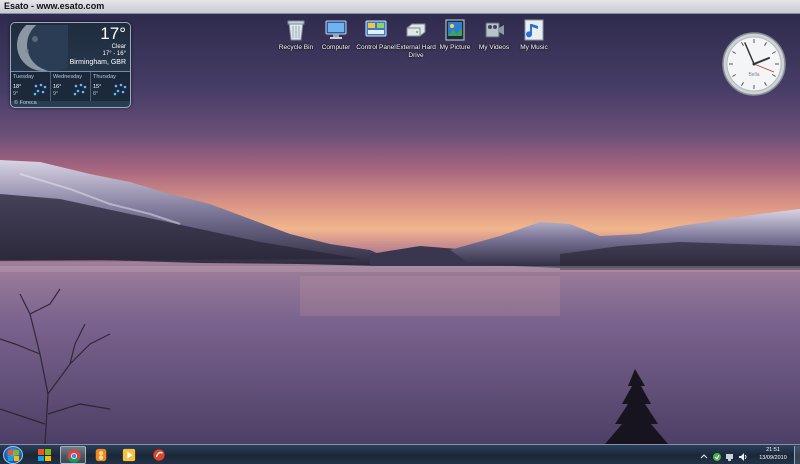 This screenshot has width=800, height=464. Describe the element at coordinates (773, 458) in the screenshot. I see `taskbar-date: 13/09/2010` at that location.